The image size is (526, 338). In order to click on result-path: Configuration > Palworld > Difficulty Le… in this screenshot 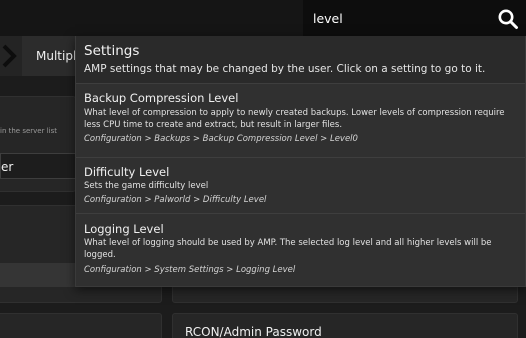, I will do `click(175, 200)`.